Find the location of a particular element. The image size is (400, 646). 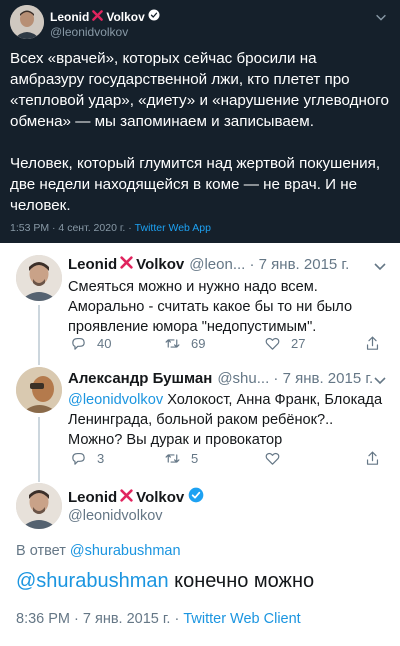

like-action: 27 is located at coordinates (284, 343).